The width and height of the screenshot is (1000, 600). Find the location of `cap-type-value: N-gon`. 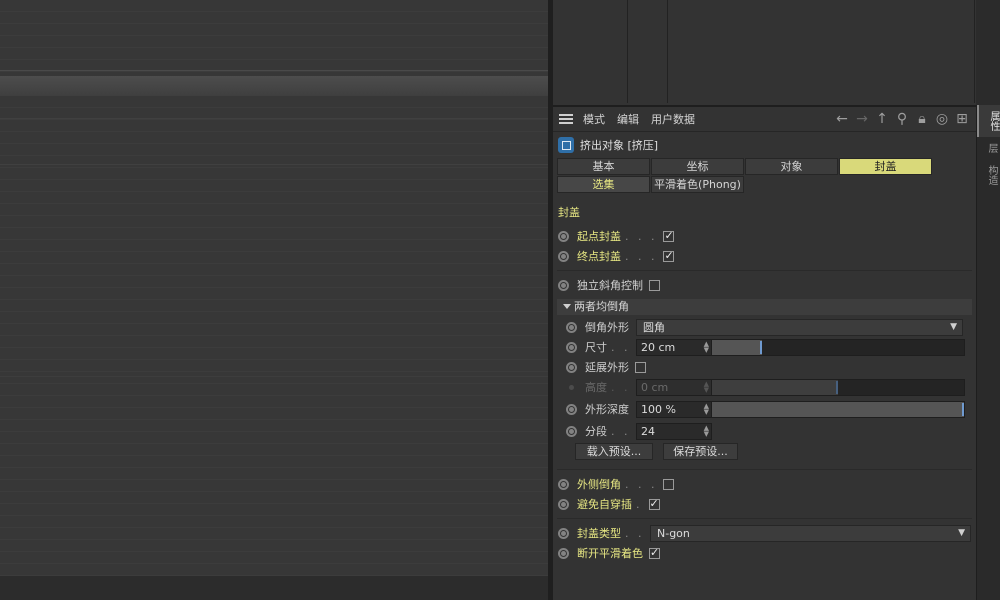

cap-type-value: N-gon is located at coordinates (673, 533).